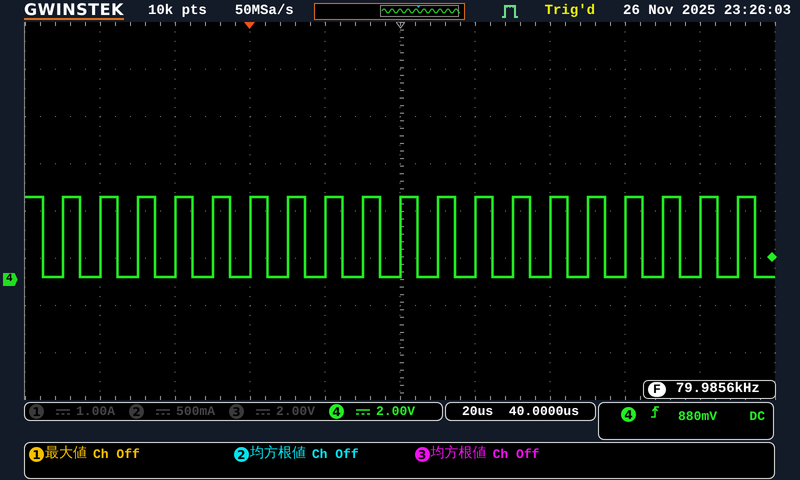  What do you see at coordinates (336, 411) in the screenshot?
I see `channel-number: 4` at bounding box center [336, 411].